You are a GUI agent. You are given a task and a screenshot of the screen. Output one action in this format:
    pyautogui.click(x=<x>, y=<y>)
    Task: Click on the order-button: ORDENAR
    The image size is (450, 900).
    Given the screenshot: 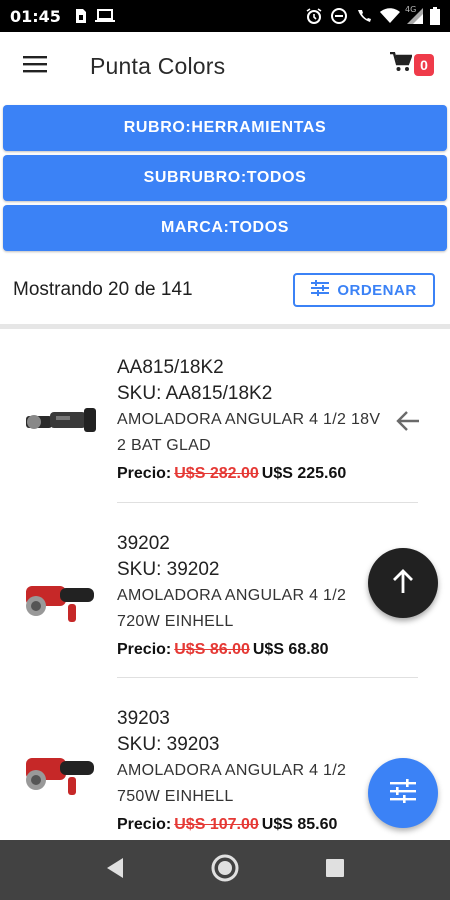 What is the action you would take?
    pyautogui.click(x=364, y=290)
    